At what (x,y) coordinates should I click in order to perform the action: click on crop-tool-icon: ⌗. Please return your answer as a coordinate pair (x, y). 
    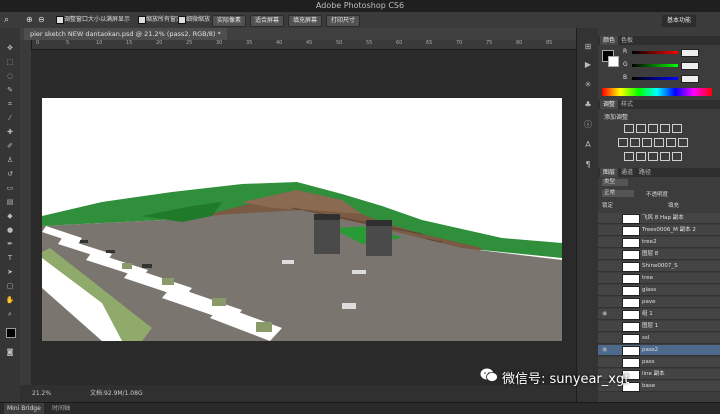
    Looking at the image, I should click on (10, 104).